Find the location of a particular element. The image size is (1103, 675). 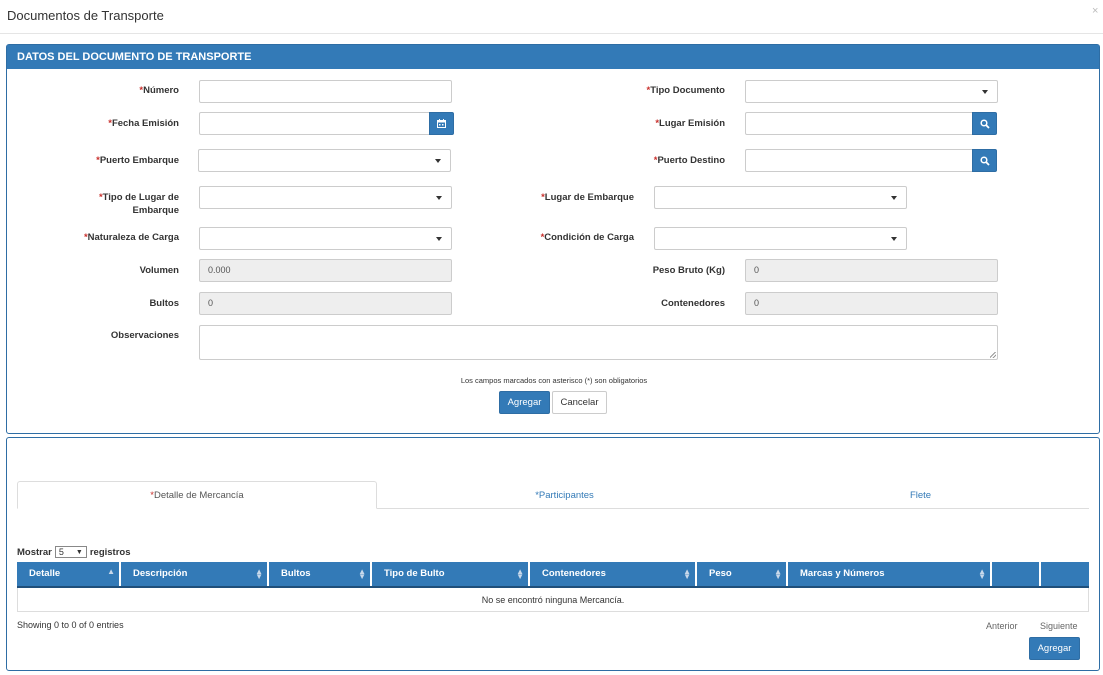

close-icon: × is located at coordinates (1095, 11).